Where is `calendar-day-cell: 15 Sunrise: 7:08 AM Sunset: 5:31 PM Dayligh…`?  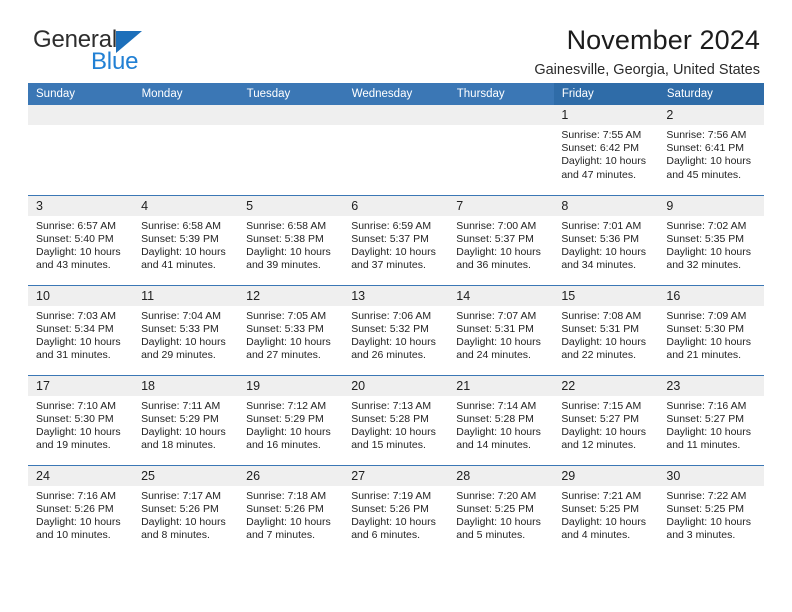
calendar-day-cell: 15 Sunrise: 7:08 AM Sunset: 5:31 PM Dayligh… is located at coordinates (606, 329).